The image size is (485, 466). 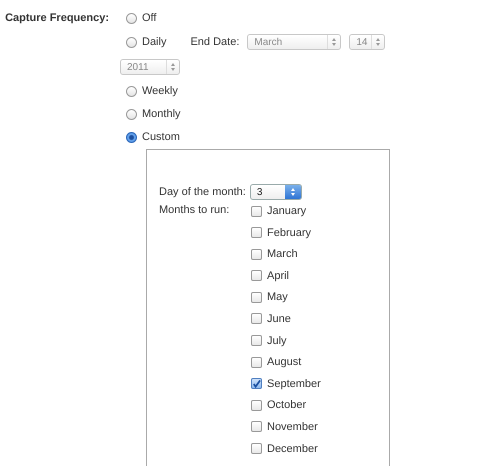 I want to click on month-label: November, so click(x=292, y=426).